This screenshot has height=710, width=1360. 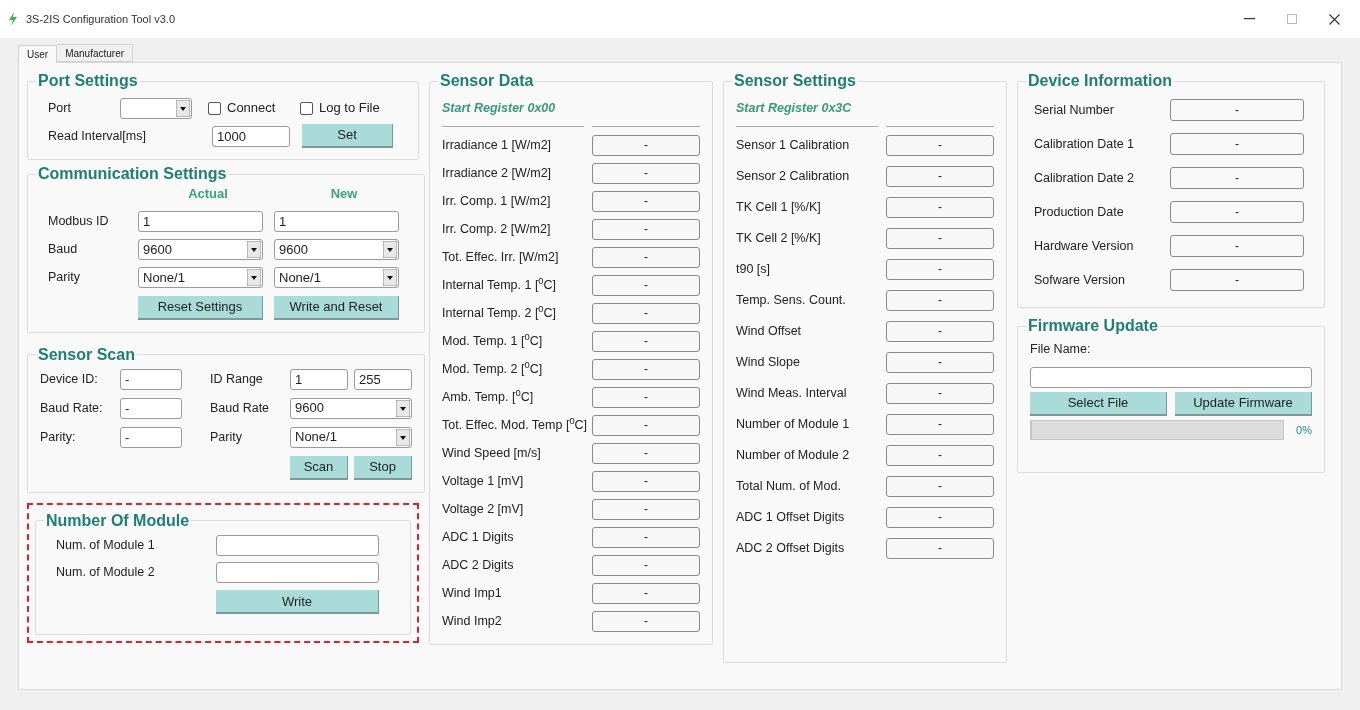 What do you see at coordinates (1334, 19) in the screenshot?
I see `close-icon` at bounding box center [1334, 19].